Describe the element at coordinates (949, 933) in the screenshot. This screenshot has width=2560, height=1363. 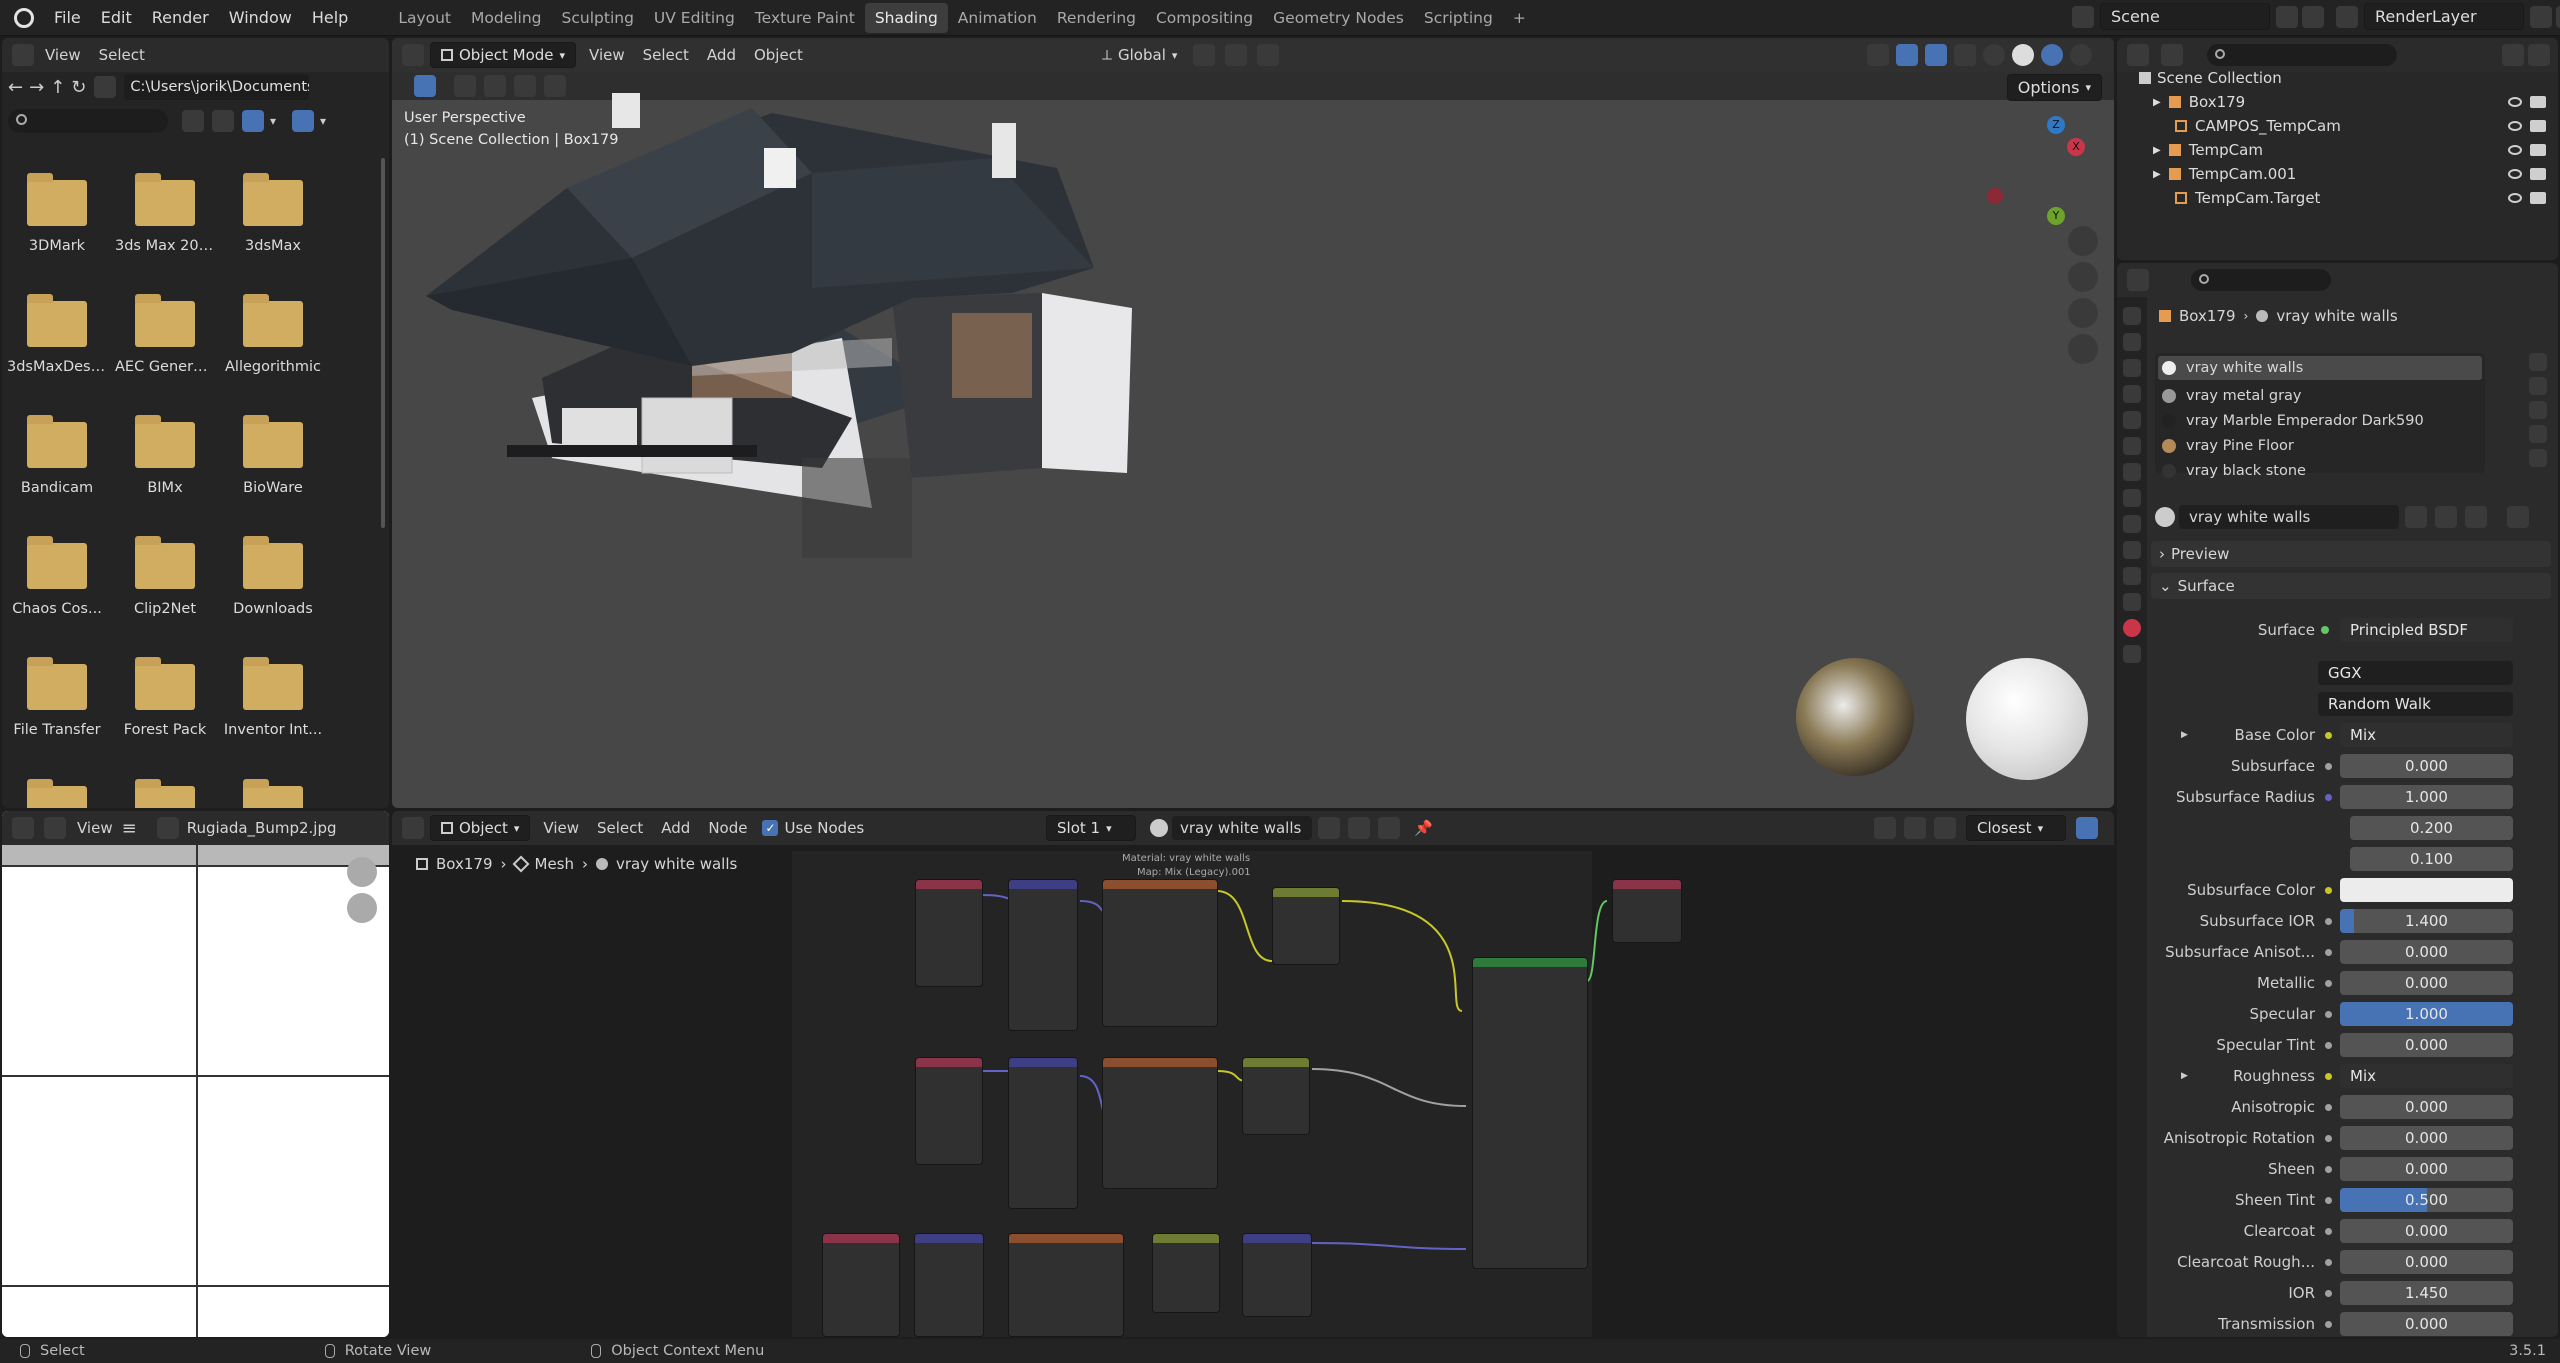
I see `texcoord-node` at that location.